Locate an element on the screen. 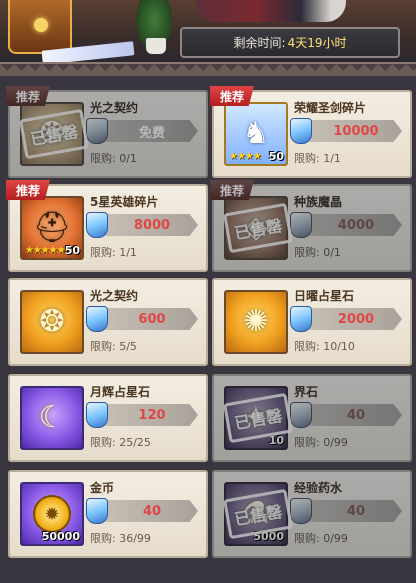 The image size is (416, 583). purchase-limit: 限购: 5/5 is located at coordinates (113, 346).